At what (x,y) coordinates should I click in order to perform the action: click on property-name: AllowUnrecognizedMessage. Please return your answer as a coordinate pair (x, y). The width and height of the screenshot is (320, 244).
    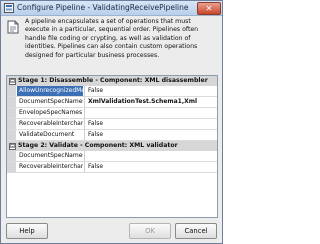
    Looking at the image, I should click on (50, 91).